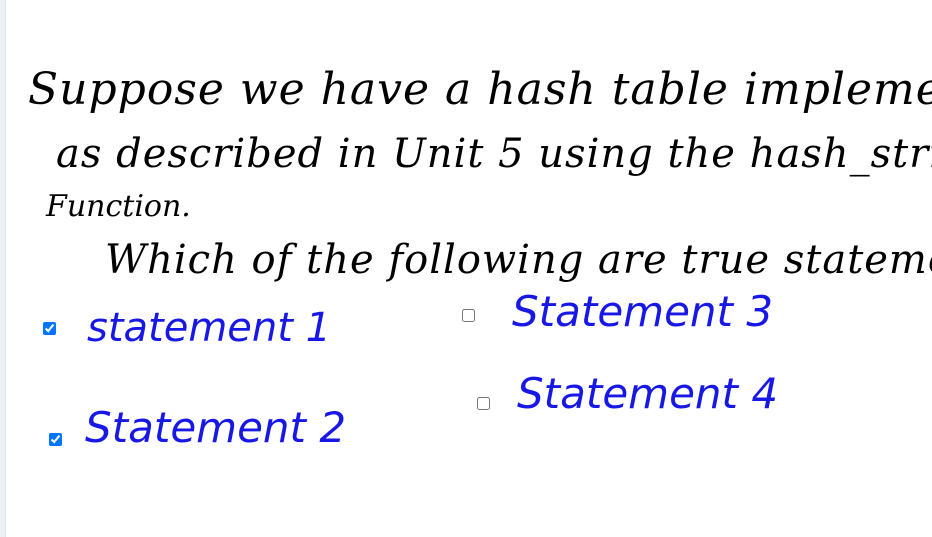 Image resolution: width=932 pixels, height=537 pixels. I want to click on left-border, so click(3, 268).